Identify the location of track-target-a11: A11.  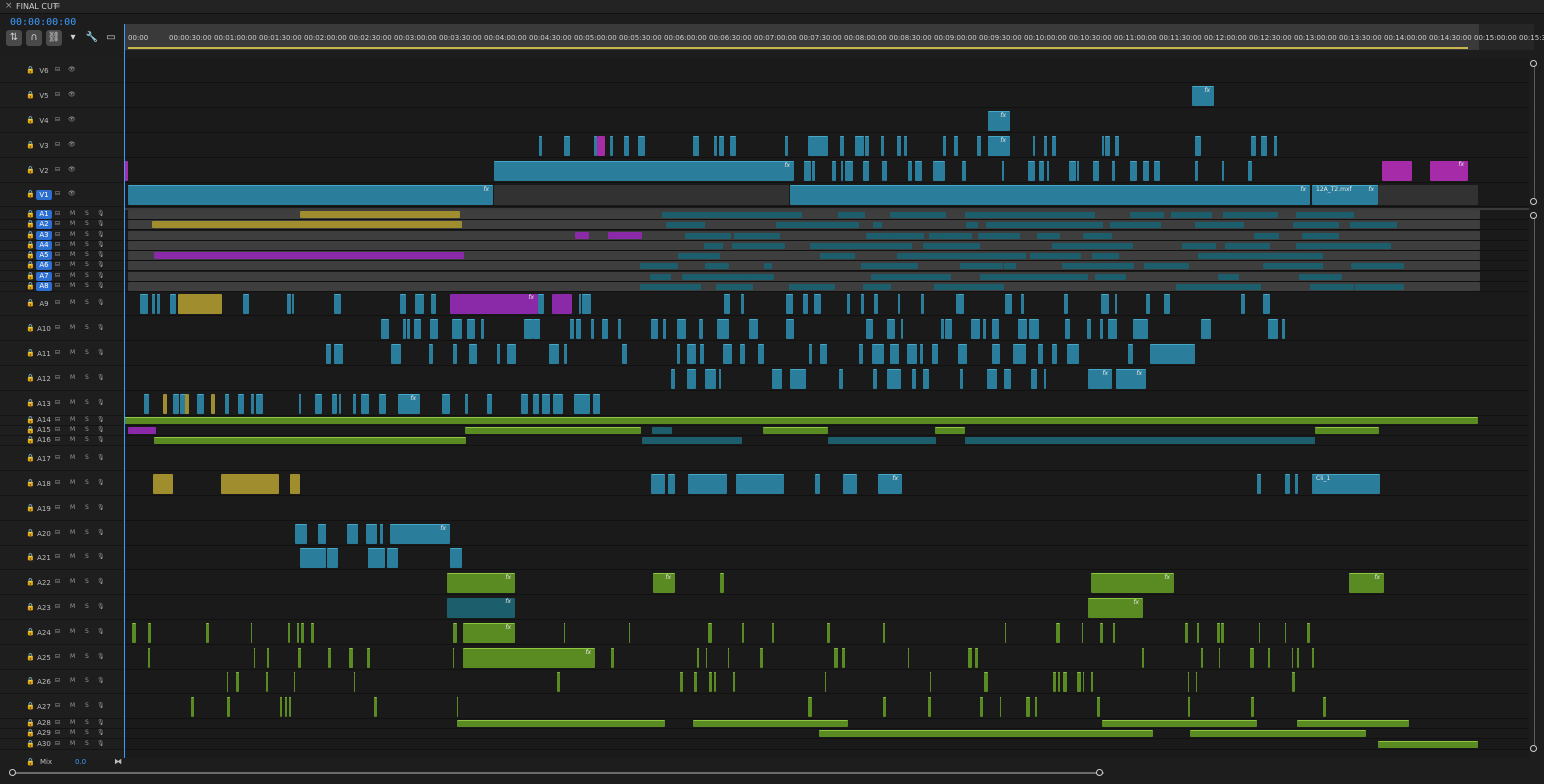
(44, 354).